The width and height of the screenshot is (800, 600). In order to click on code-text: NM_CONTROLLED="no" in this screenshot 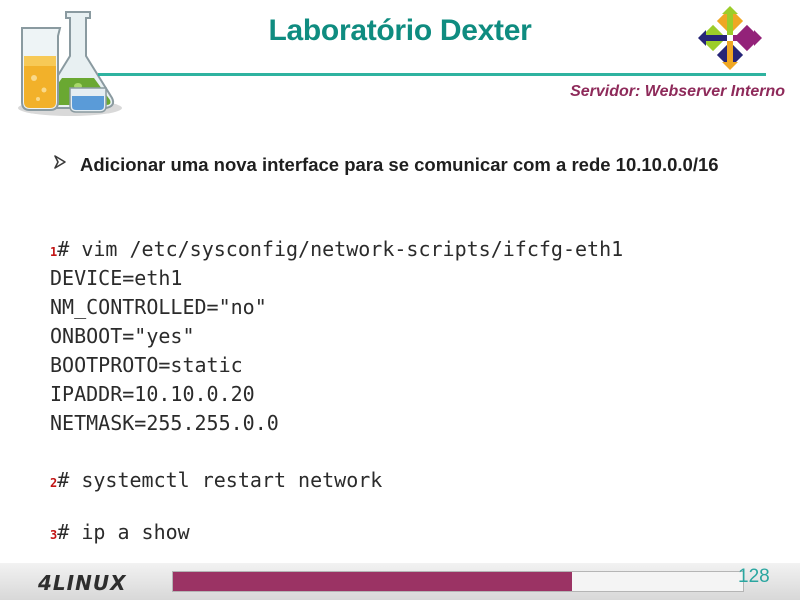, I will do `click(158, 307)`.